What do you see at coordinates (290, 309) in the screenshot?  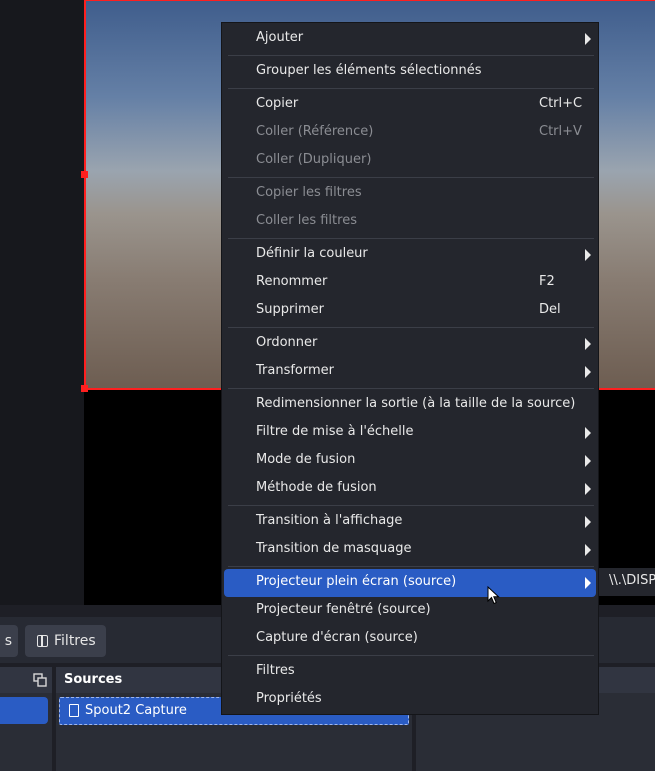 I see `menu-item-label: Supprimer` at bounding box center [290, 309].